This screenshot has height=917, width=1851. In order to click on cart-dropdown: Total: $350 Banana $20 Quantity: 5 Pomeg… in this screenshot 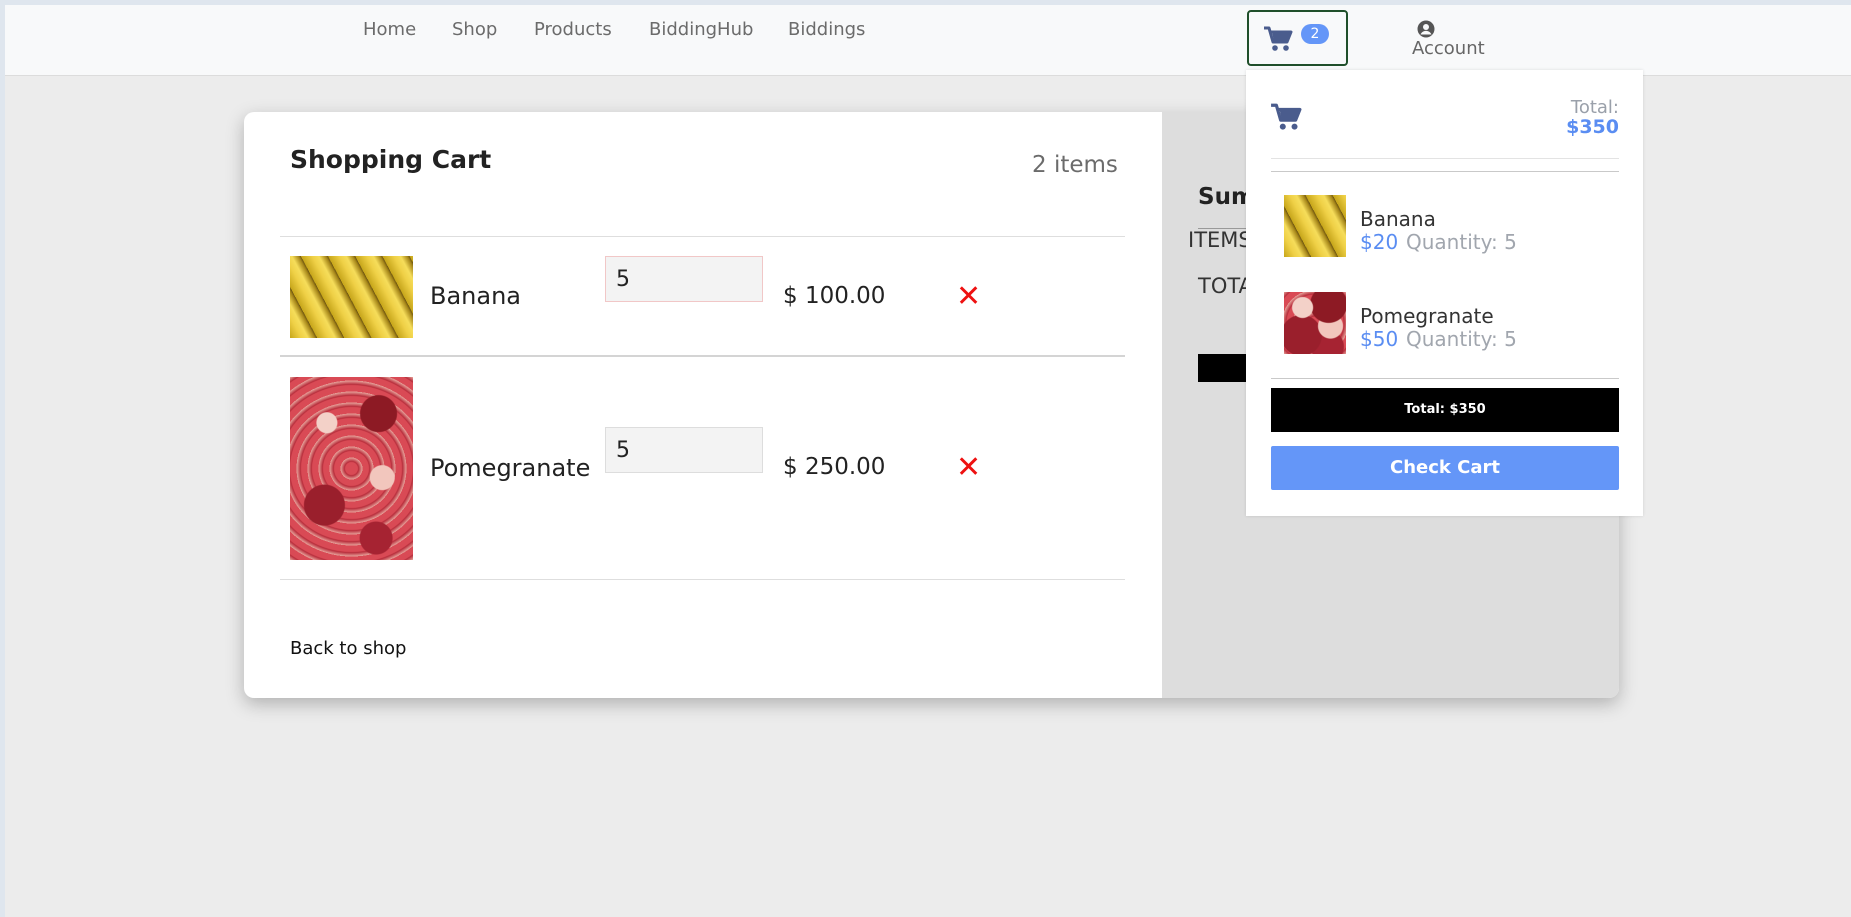, I will do `click(1444, 293)`.